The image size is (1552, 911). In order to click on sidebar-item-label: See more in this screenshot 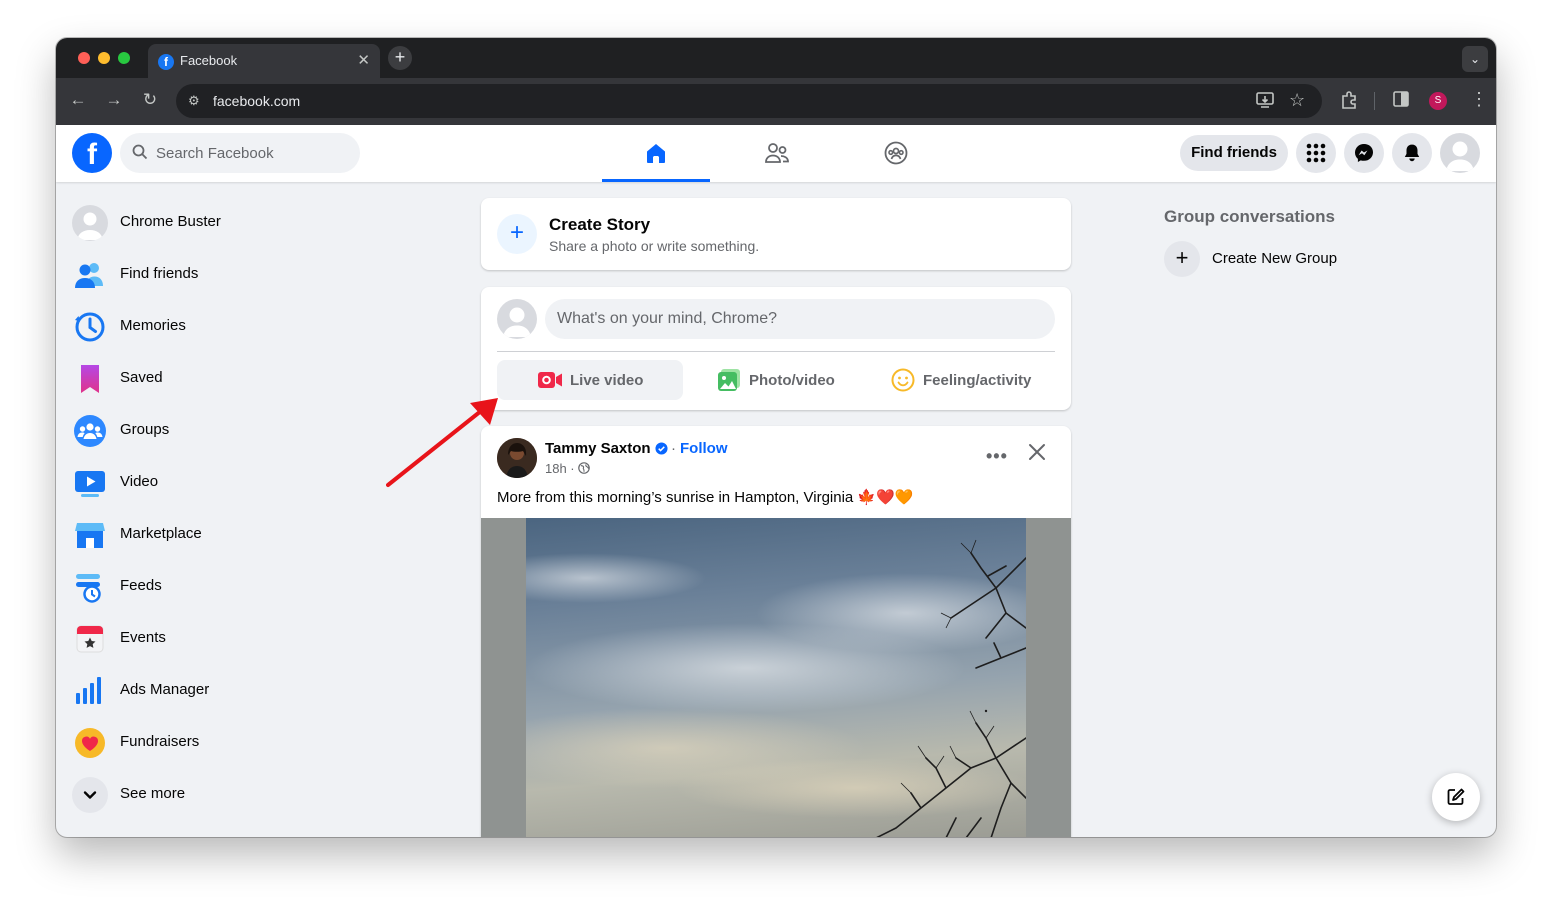, I will do `click(153, 793)`.